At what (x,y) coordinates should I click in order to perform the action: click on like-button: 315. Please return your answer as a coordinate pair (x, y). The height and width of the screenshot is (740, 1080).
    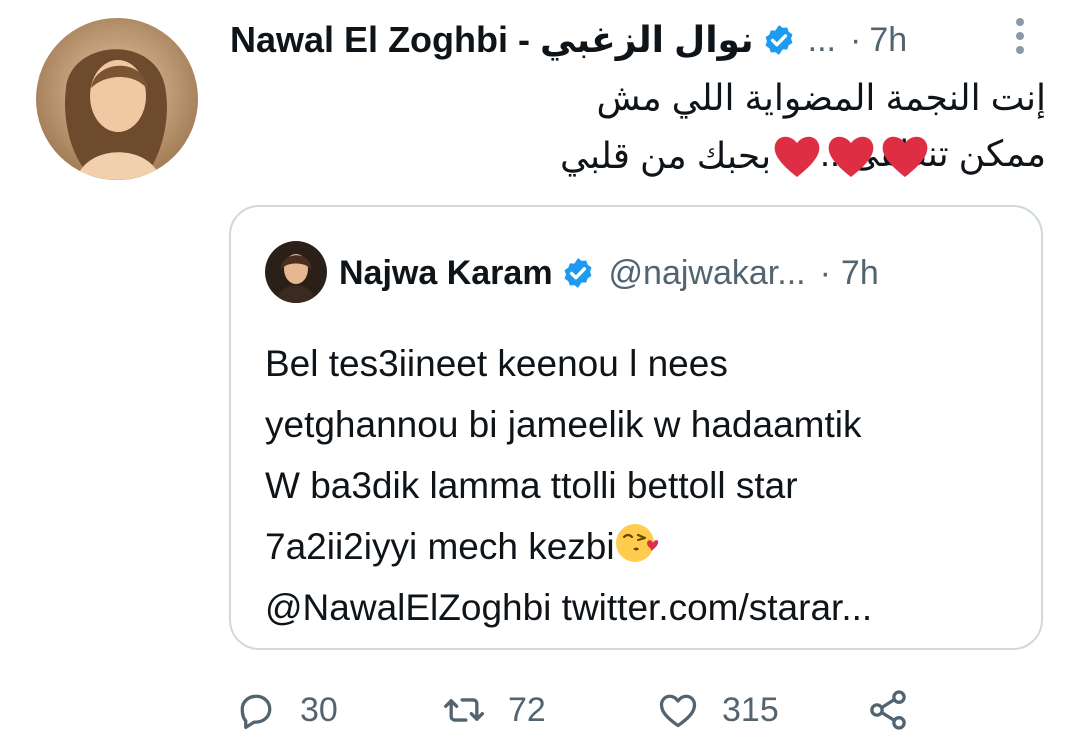
    Looking at the image, I should click on (717, 710).